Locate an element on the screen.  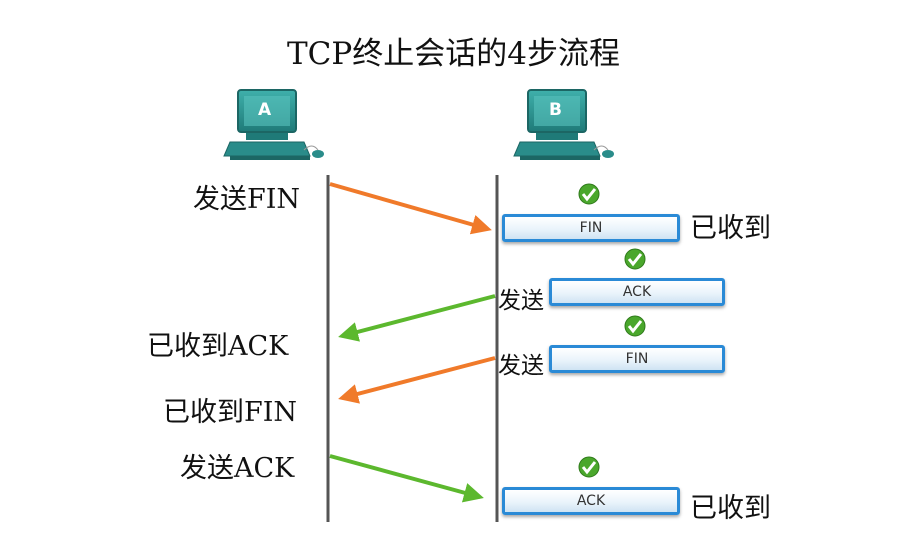
label-send-fin: 发送FIN is located at coordinates (247, 199).